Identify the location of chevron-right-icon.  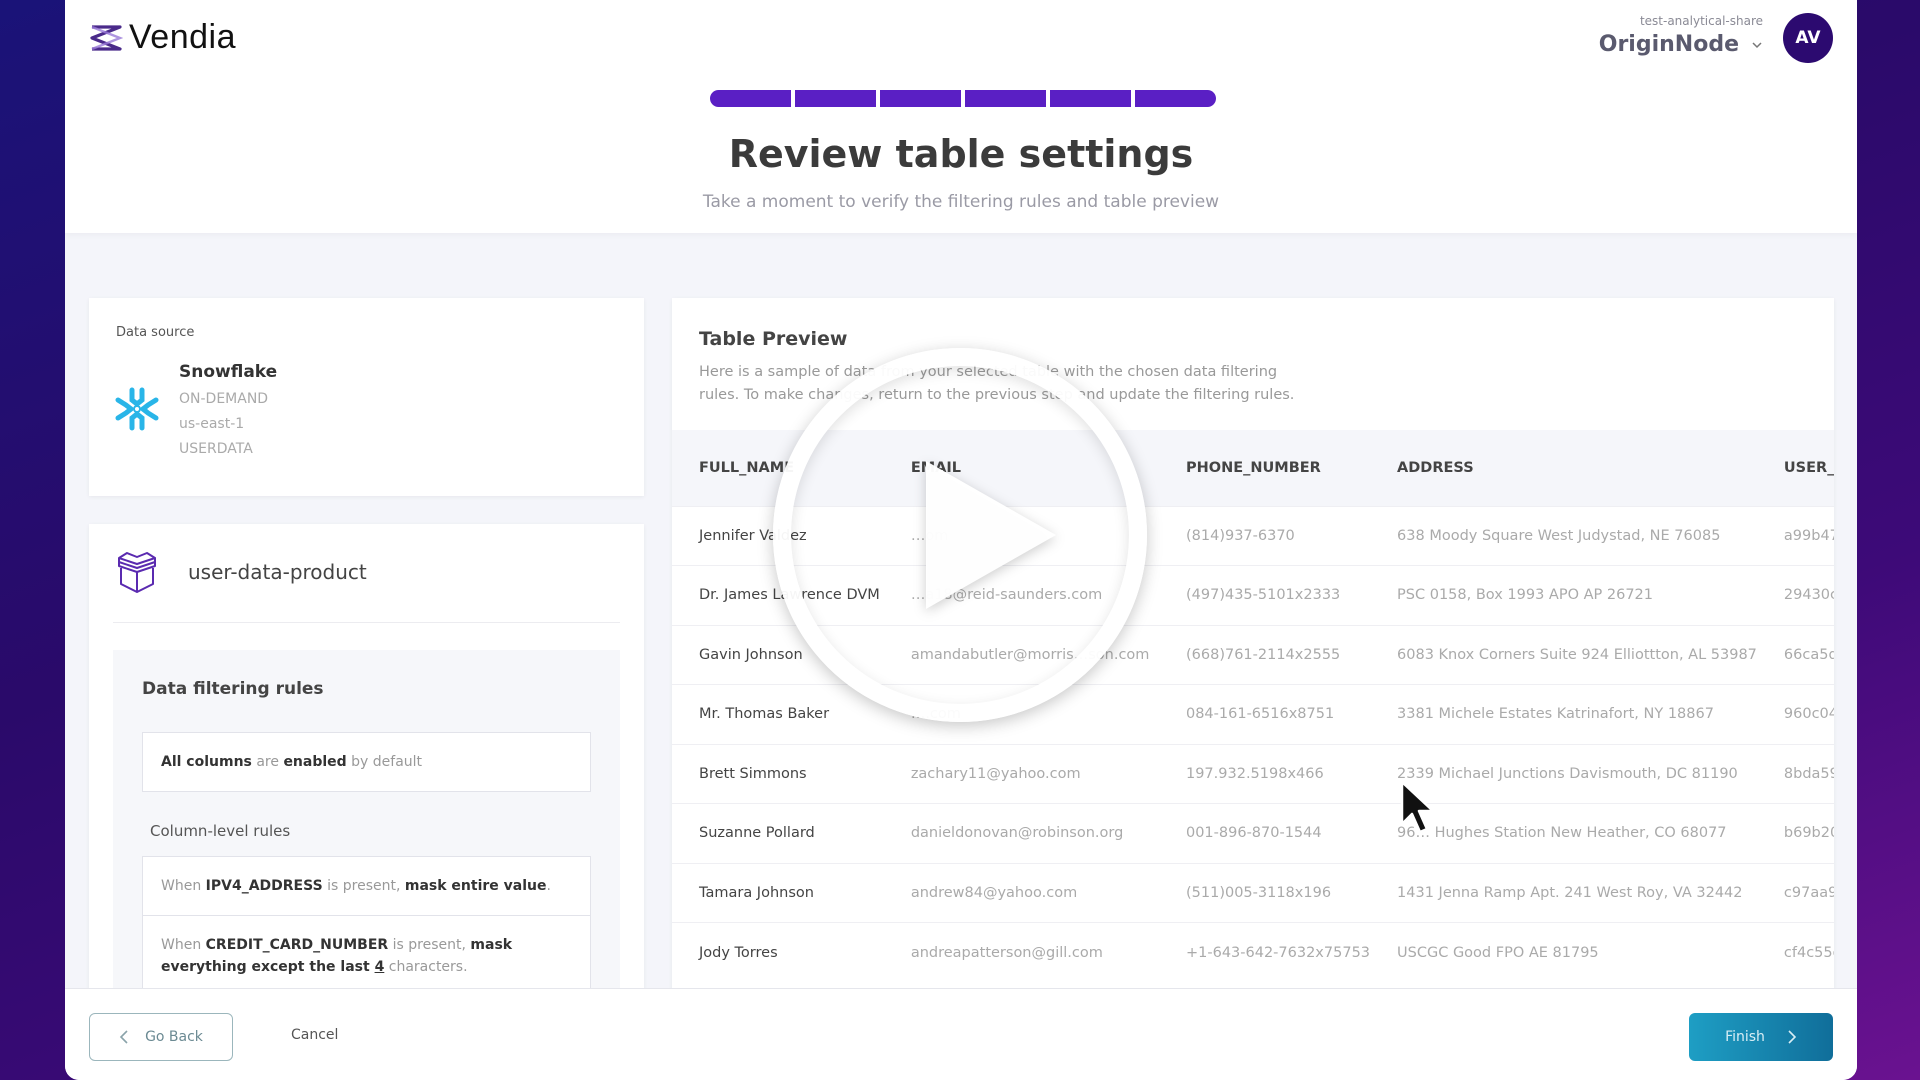
(1792, 1037).